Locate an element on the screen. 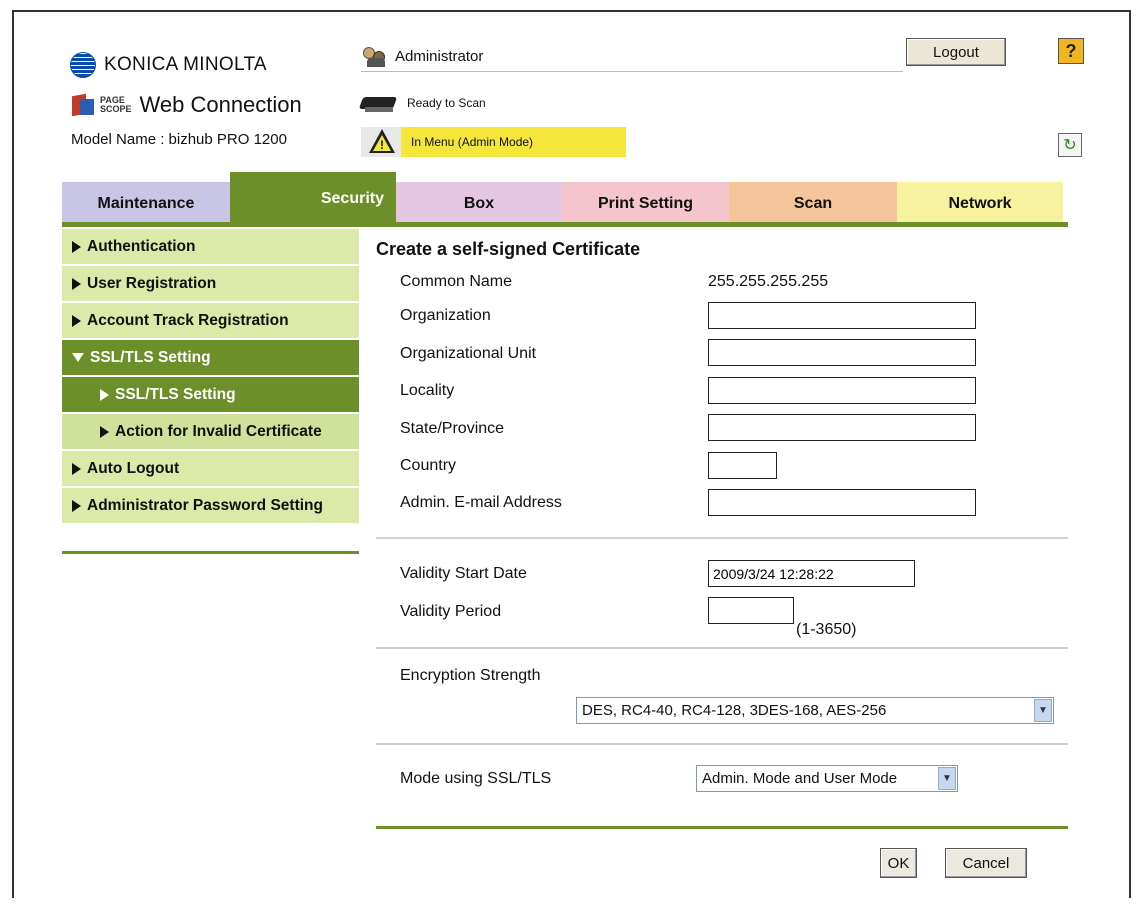 The width and height of the screenshot is (1141, 908). mode-select: Admin. Mode and User Mode ▼ is located at coordinates (827, 778).